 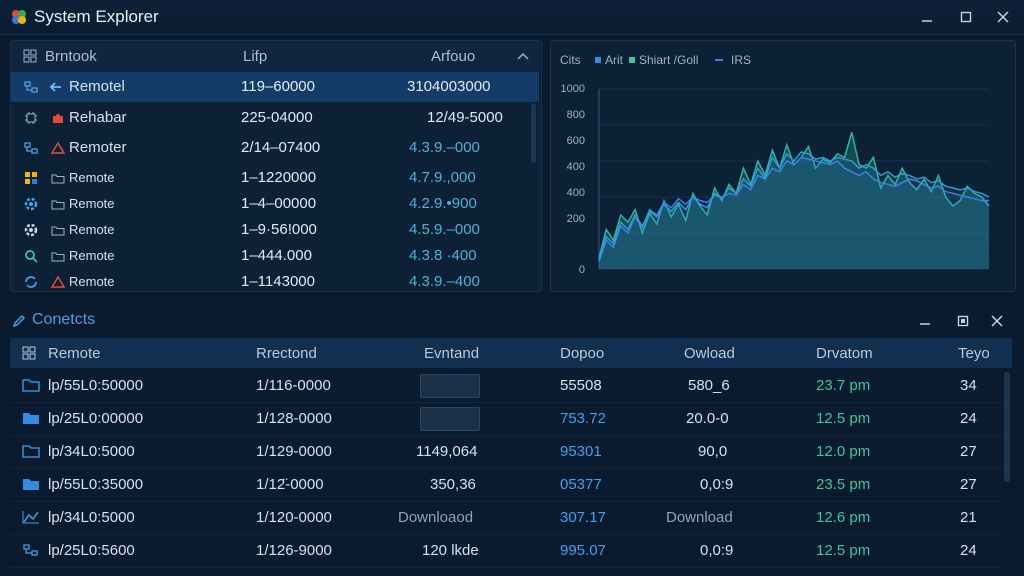 What do you see at coordinates (1003, 17) in the screenshot?
I see `close-button` at bounding box center [1003, 17].